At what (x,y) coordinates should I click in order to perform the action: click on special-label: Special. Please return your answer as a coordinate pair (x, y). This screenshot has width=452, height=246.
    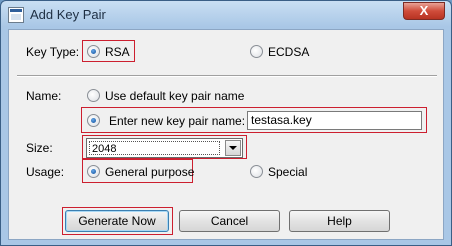
    Looking at the image, I should click on (287, 172).